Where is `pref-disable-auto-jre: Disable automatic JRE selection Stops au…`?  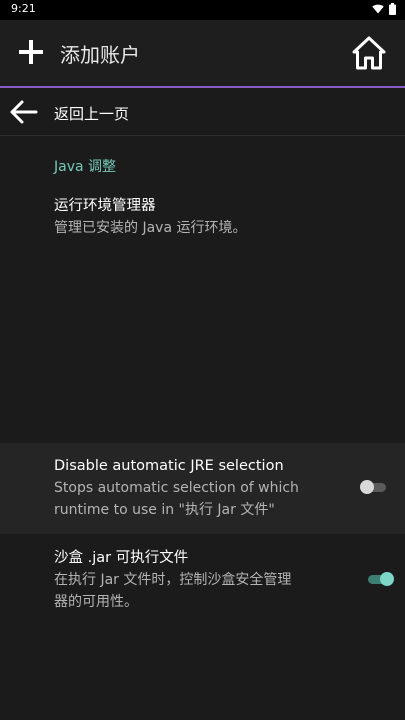
pref-disable-auto-jre: Disable automatic JRE selection Stops au… is located at coordinates (202, 488).